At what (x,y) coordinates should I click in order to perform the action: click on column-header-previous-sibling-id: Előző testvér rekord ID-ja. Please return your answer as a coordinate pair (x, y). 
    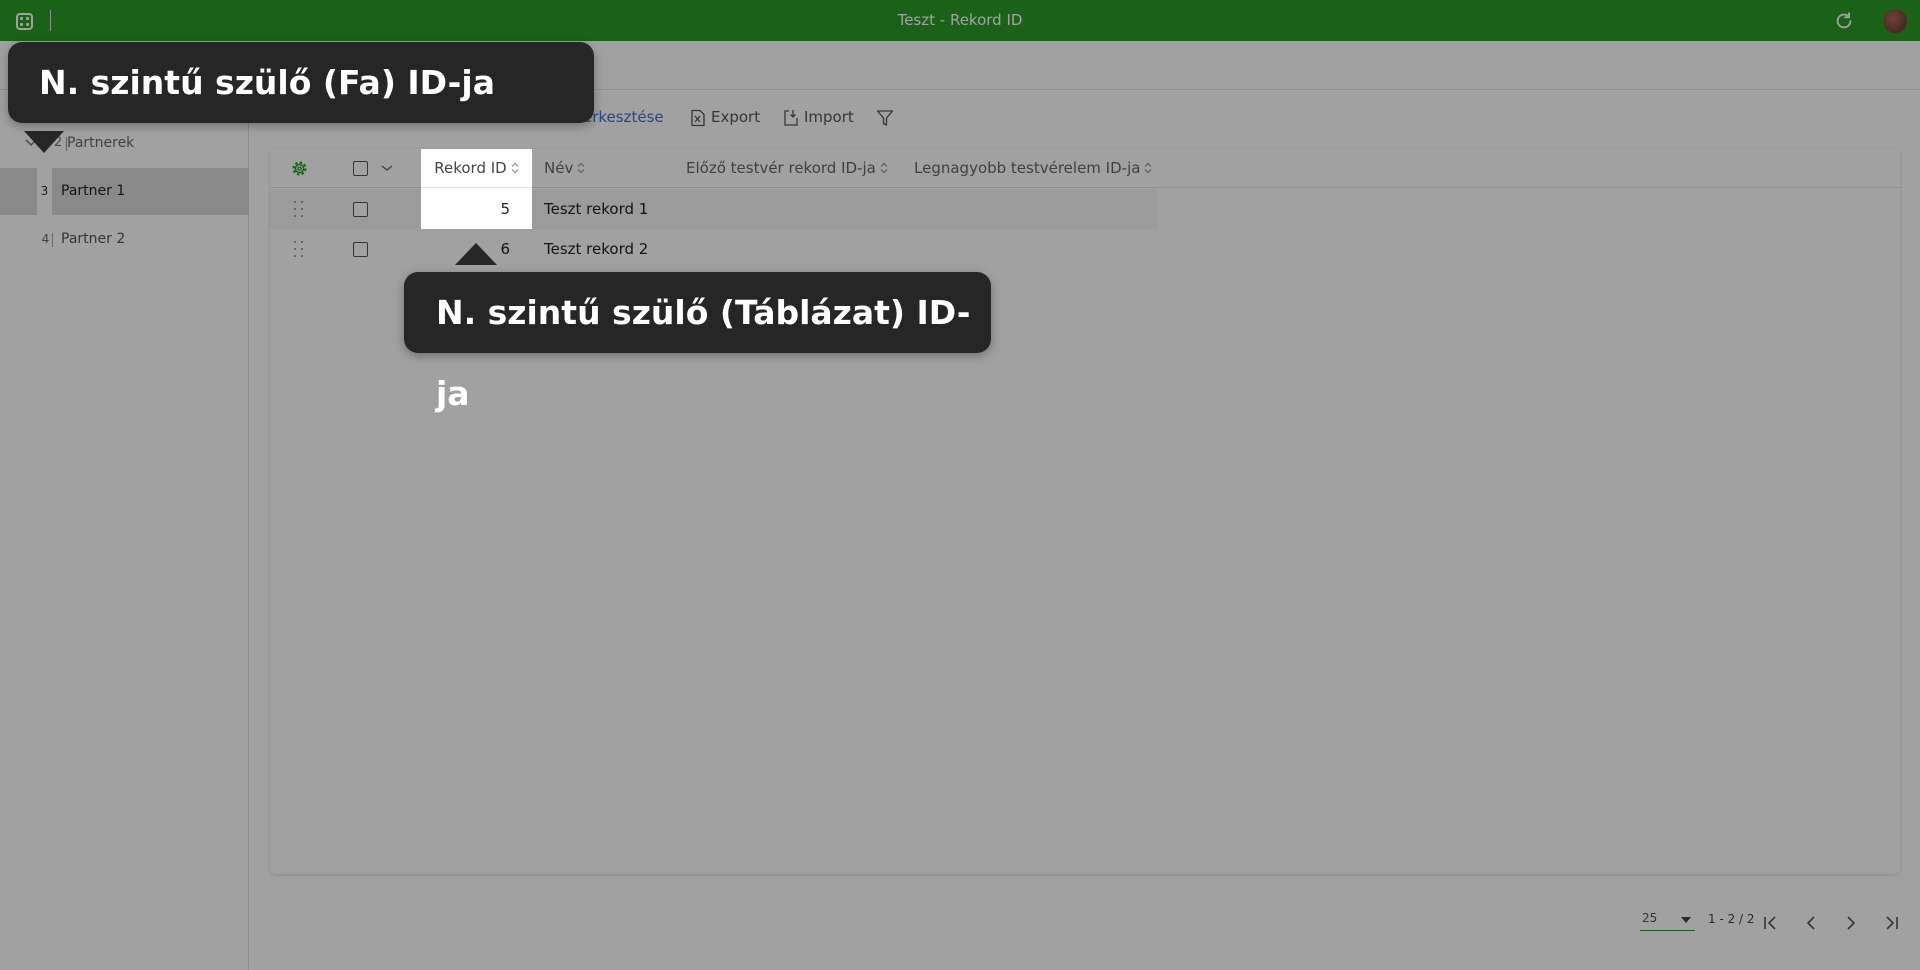
    Looking at the image, I should click on (787, 168).